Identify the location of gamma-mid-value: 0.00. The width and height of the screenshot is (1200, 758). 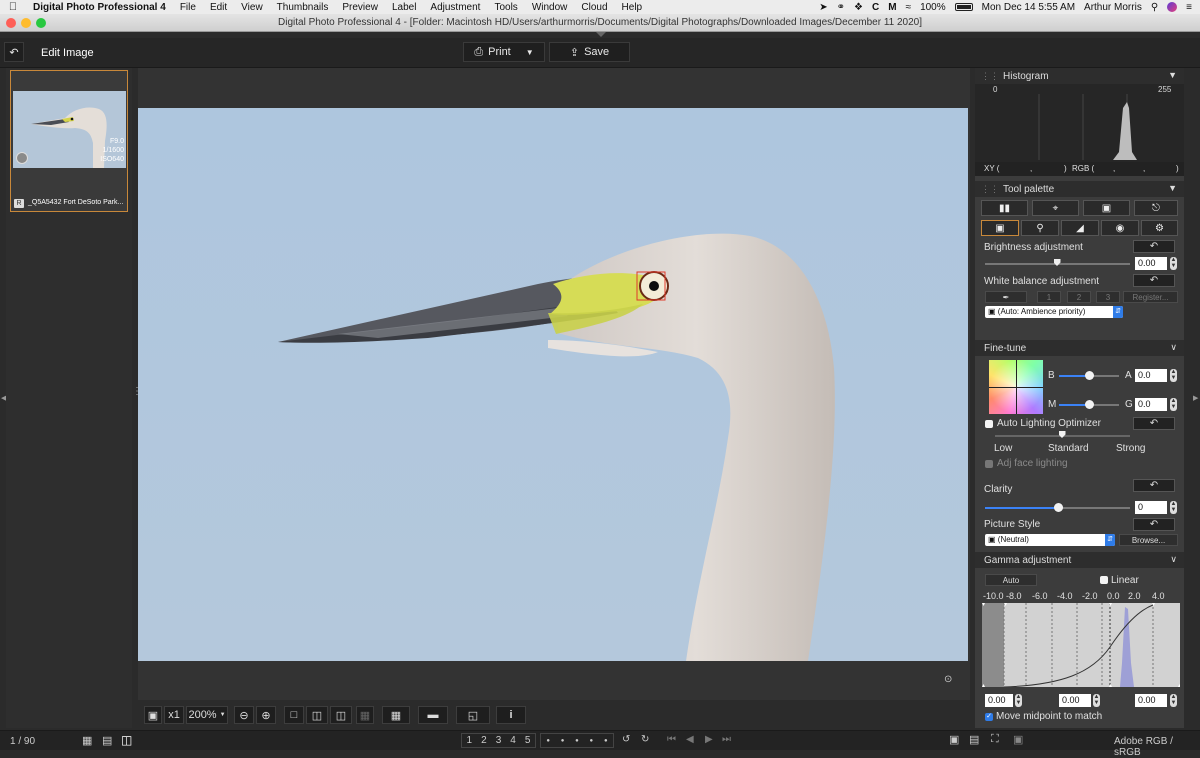
(1075, 700).